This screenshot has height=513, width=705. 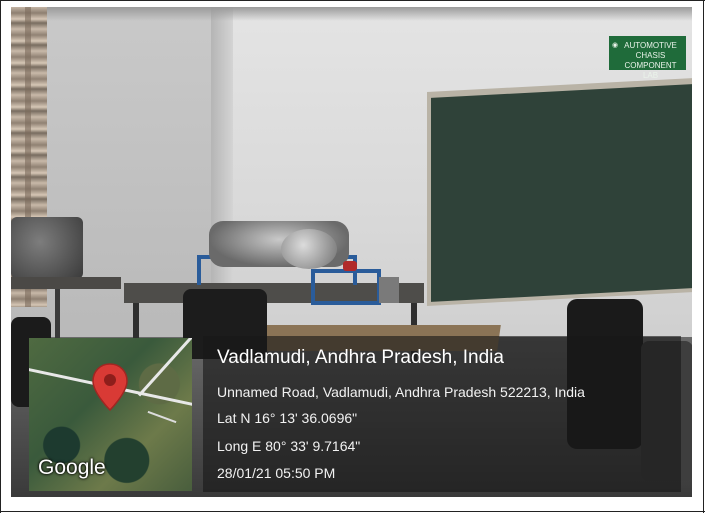 What do you see at coordinates (0, 256) in the screenshot?
I see `frame-left-line` at bounding box center [0, 256].